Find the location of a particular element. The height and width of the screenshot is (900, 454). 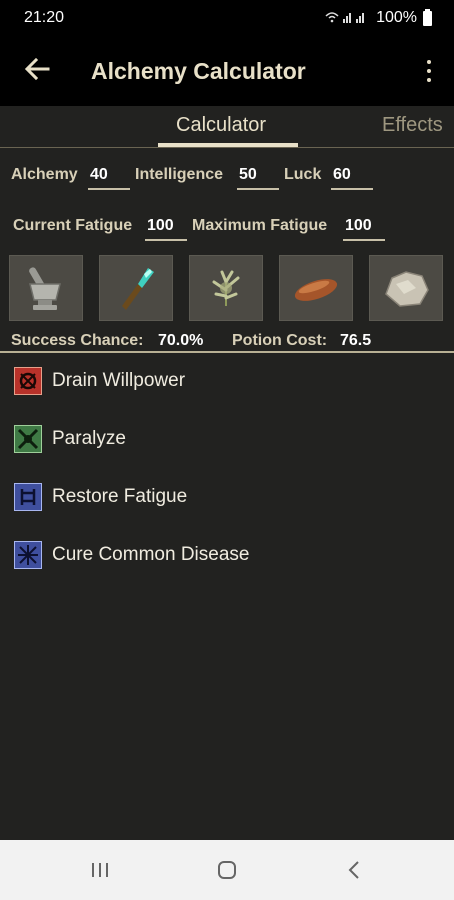

current-fatigue-label: Current Fatigue is located at coordinates (73, 225).